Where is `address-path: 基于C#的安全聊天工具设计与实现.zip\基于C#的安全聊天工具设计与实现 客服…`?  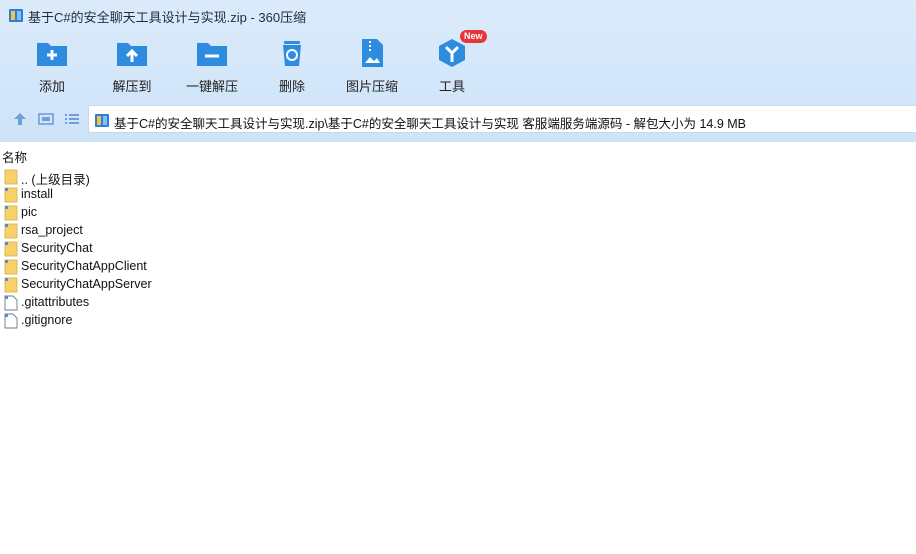
address-path: 基于C#的安全聊天工具设计与实现.zip\基于C#的安全聊天工具设计与实现 客服… is located at coordinates (430, 124).